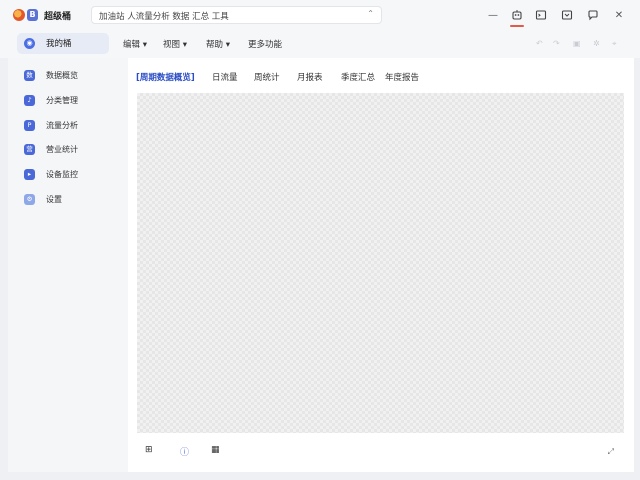 This screenshot has height=480, width=640. I want to click on home-tab-label: 我的桶, so click(59, 44).